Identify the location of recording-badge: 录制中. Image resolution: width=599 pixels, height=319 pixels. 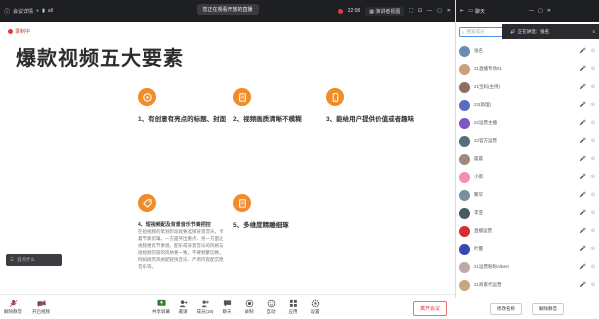
(19, 31).